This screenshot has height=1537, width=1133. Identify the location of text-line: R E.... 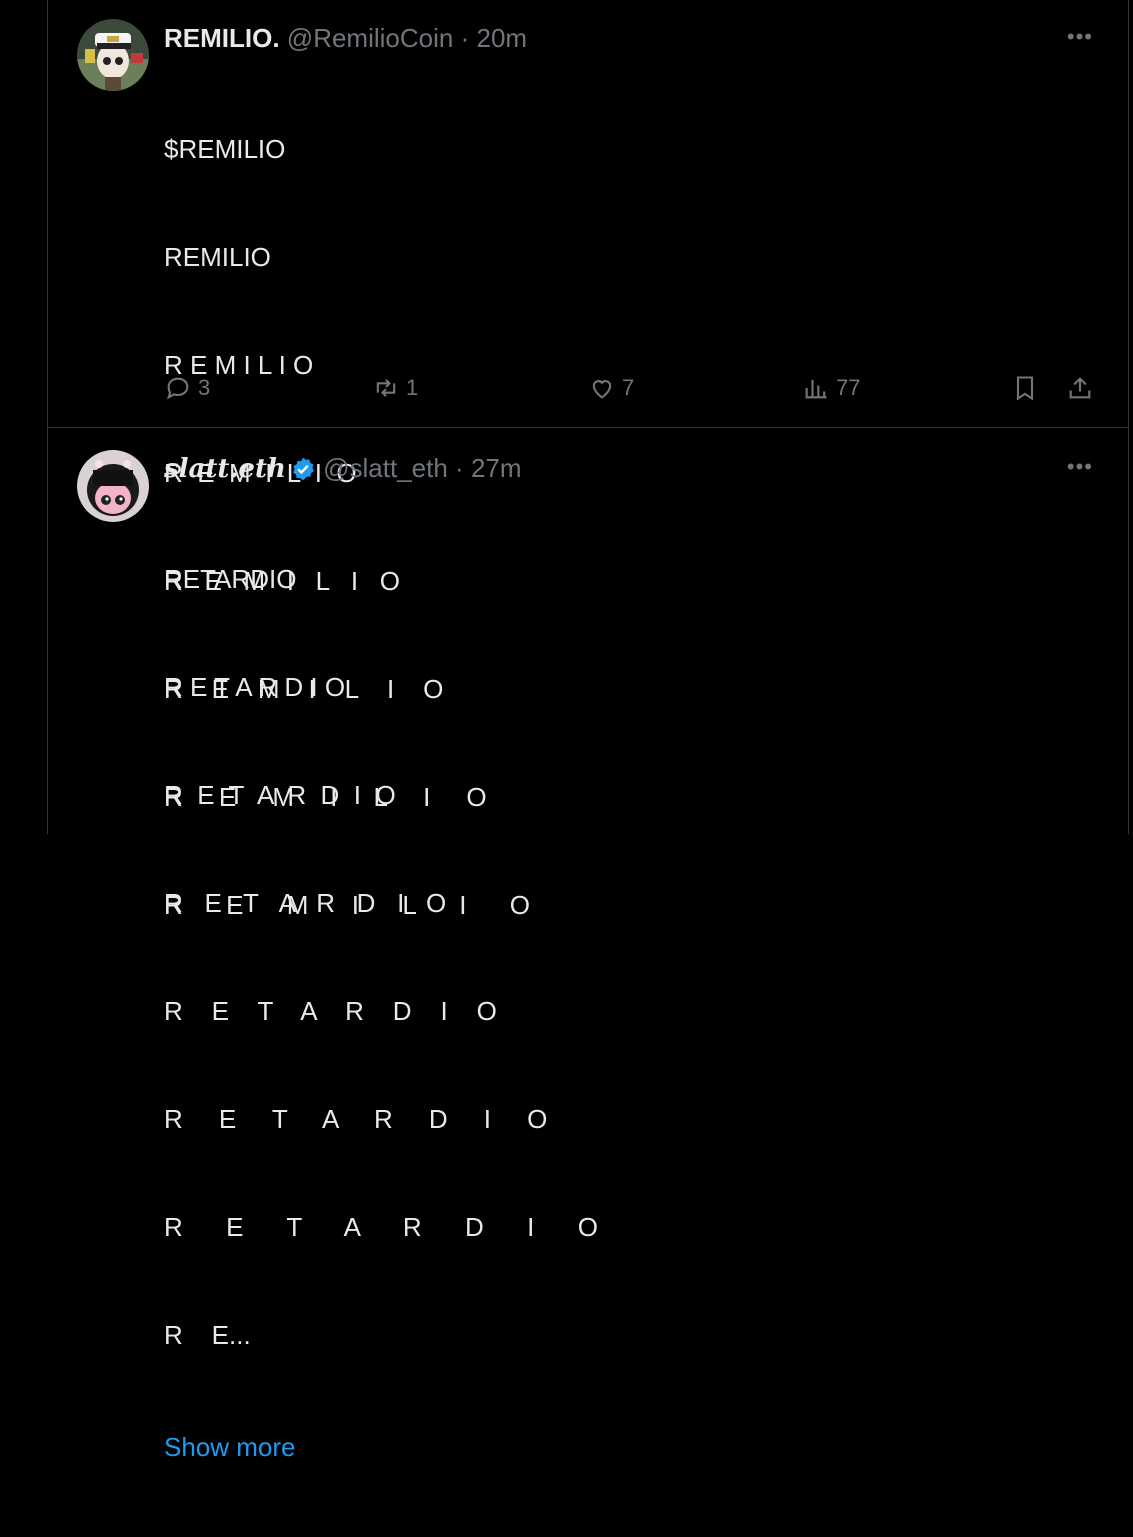
(207, 1335).